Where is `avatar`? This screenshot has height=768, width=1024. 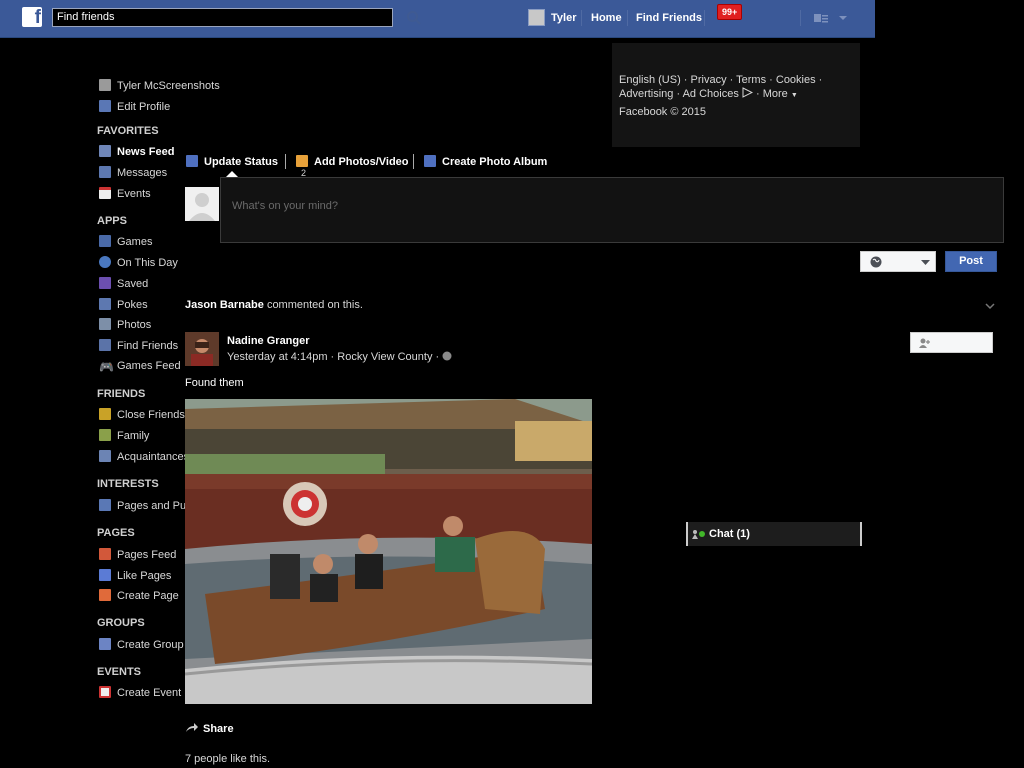
avatar is located at coordinates (105, 85).